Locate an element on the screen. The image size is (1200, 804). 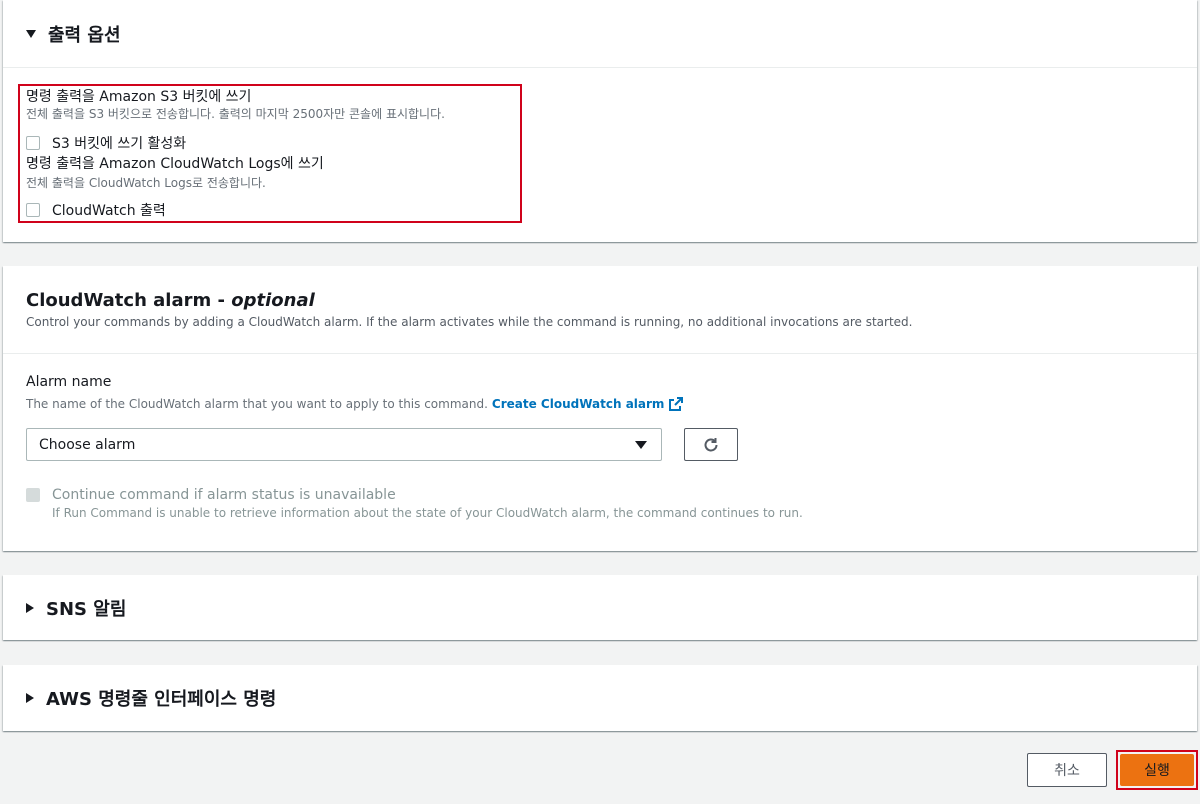
external-link-icon is located at coordinates (676, 404).